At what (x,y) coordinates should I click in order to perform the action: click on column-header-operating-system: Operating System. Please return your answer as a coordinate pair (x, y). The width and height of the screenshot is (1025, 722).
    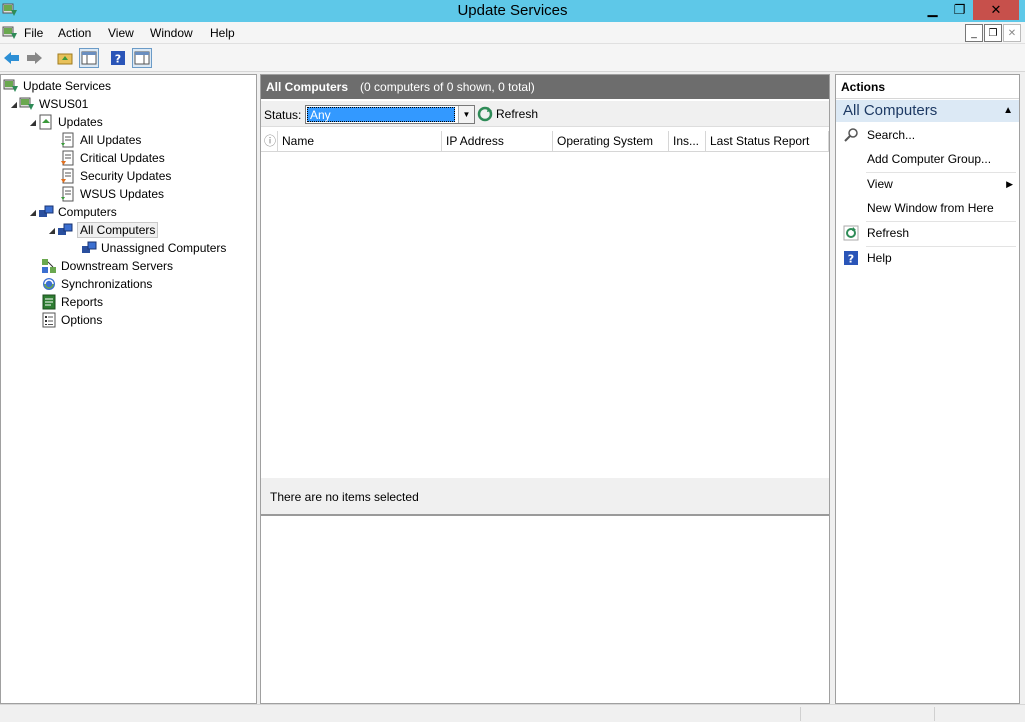
    Looking at the image, I should click on (611, 141).